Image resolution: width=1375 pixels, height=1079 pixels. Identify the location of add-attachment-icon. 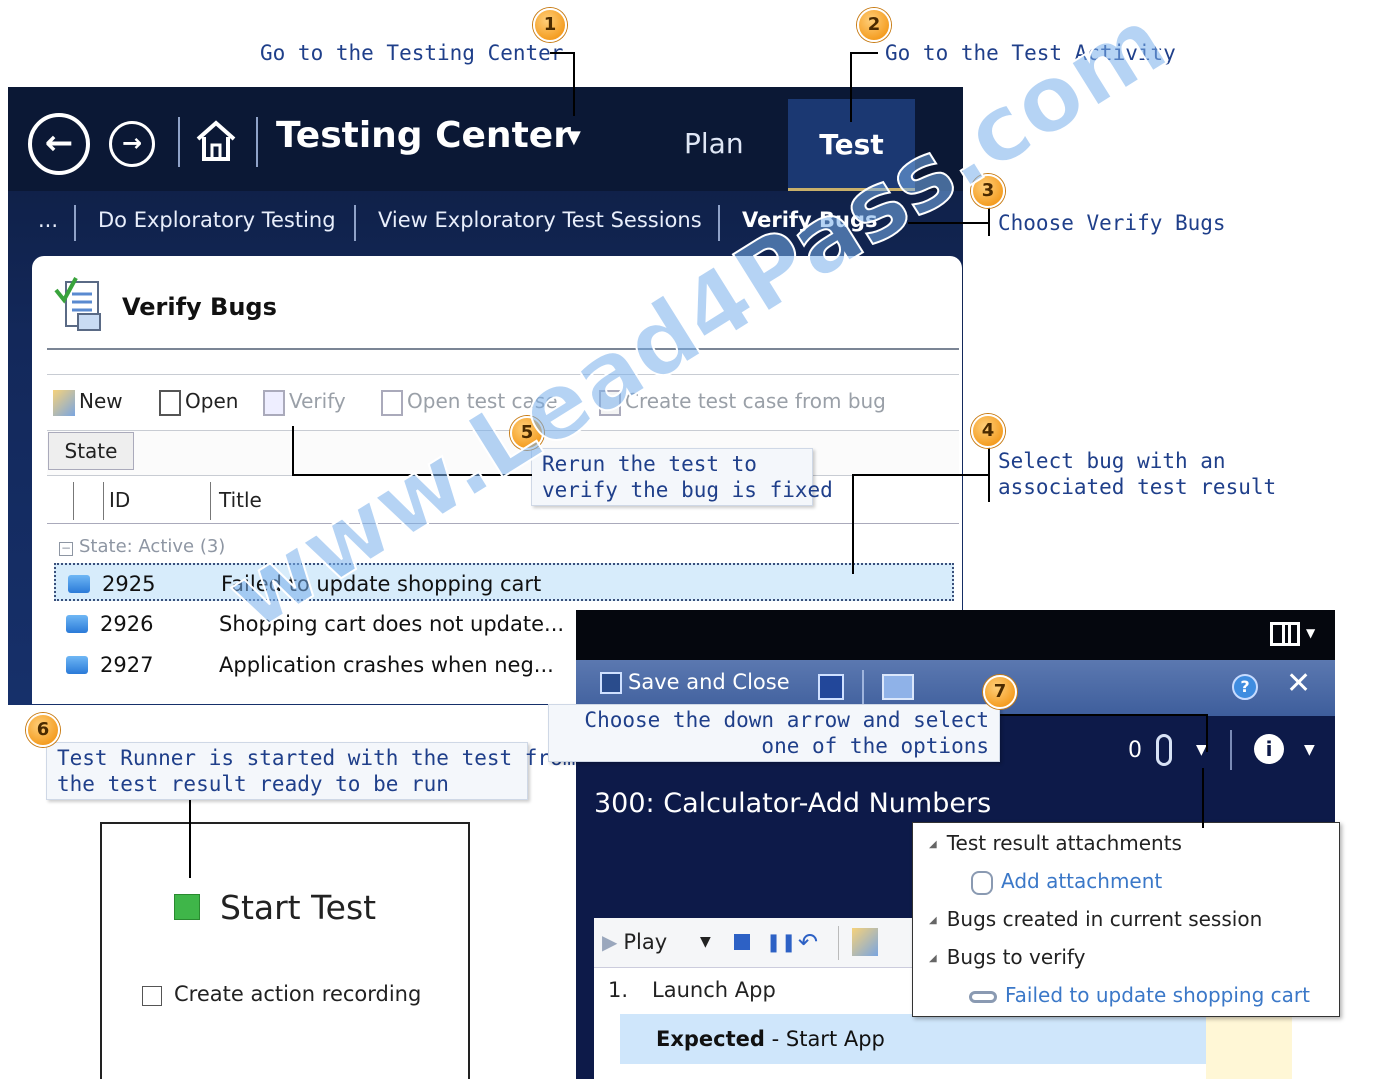
(982, 882).